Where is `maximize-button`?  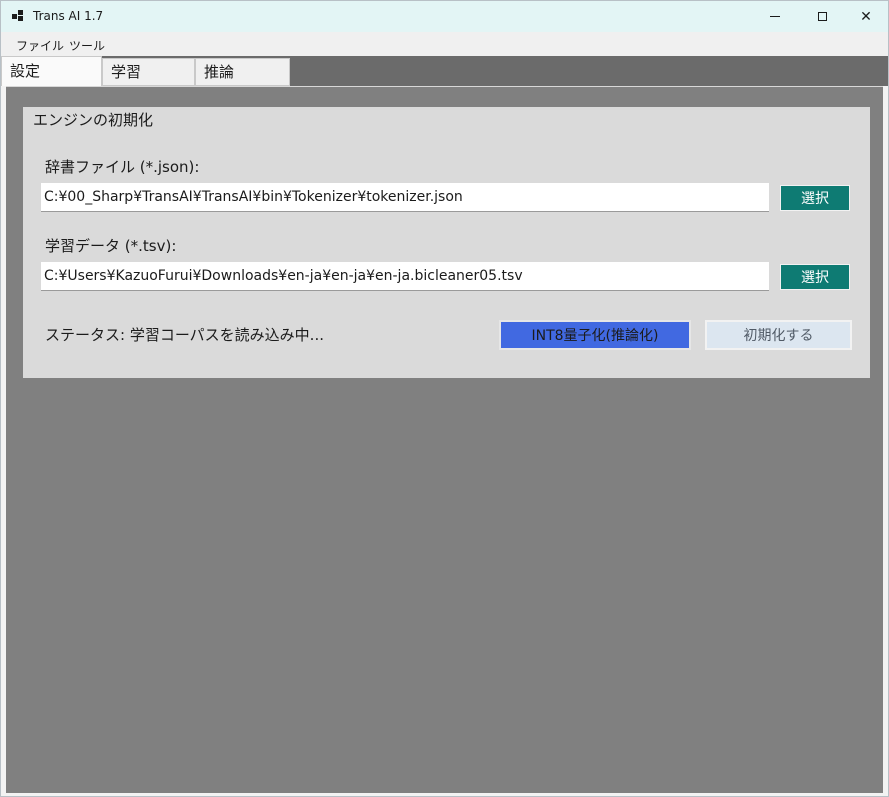
maximize-button is located at coordinates (822, 16).